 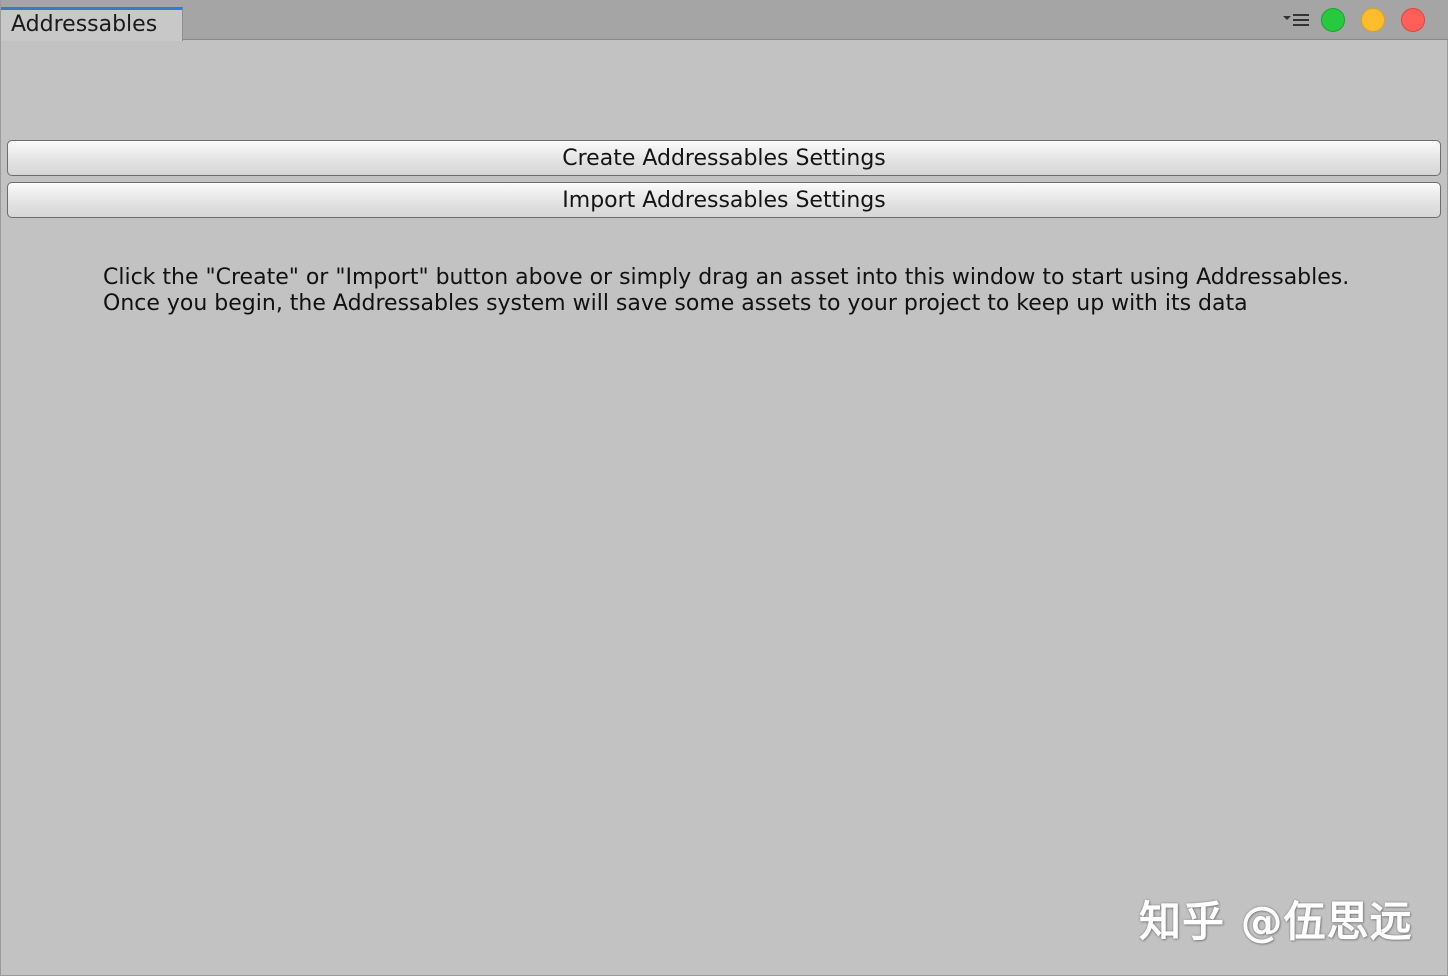 I want to click on tab-title: Addressables, so click(x=84, y=24).